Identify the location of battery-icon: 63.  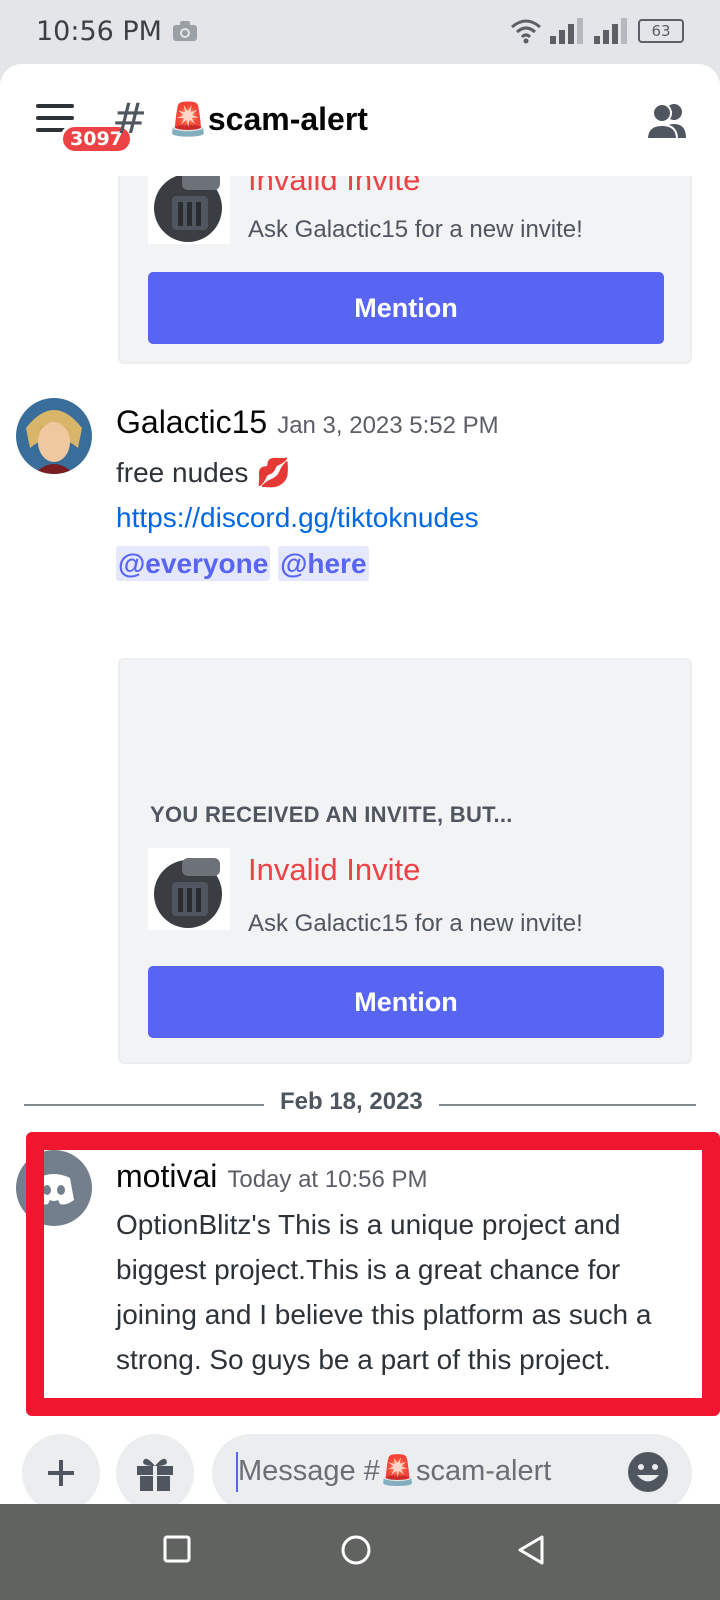
(661, 31).